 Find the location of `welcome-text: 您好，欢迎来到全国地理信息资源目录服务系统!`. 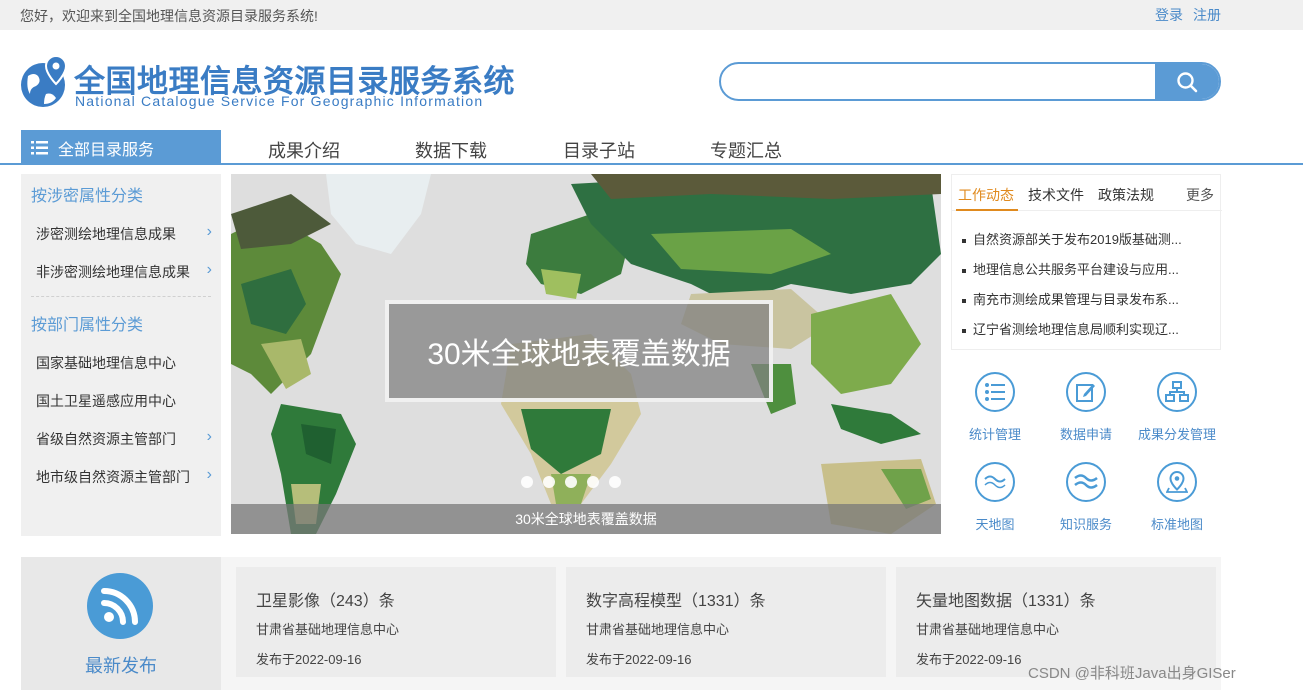

welcome-text: 您好，欢迎来到全国地理信息资源目录服务系统! is located at coordinates (169, 16).